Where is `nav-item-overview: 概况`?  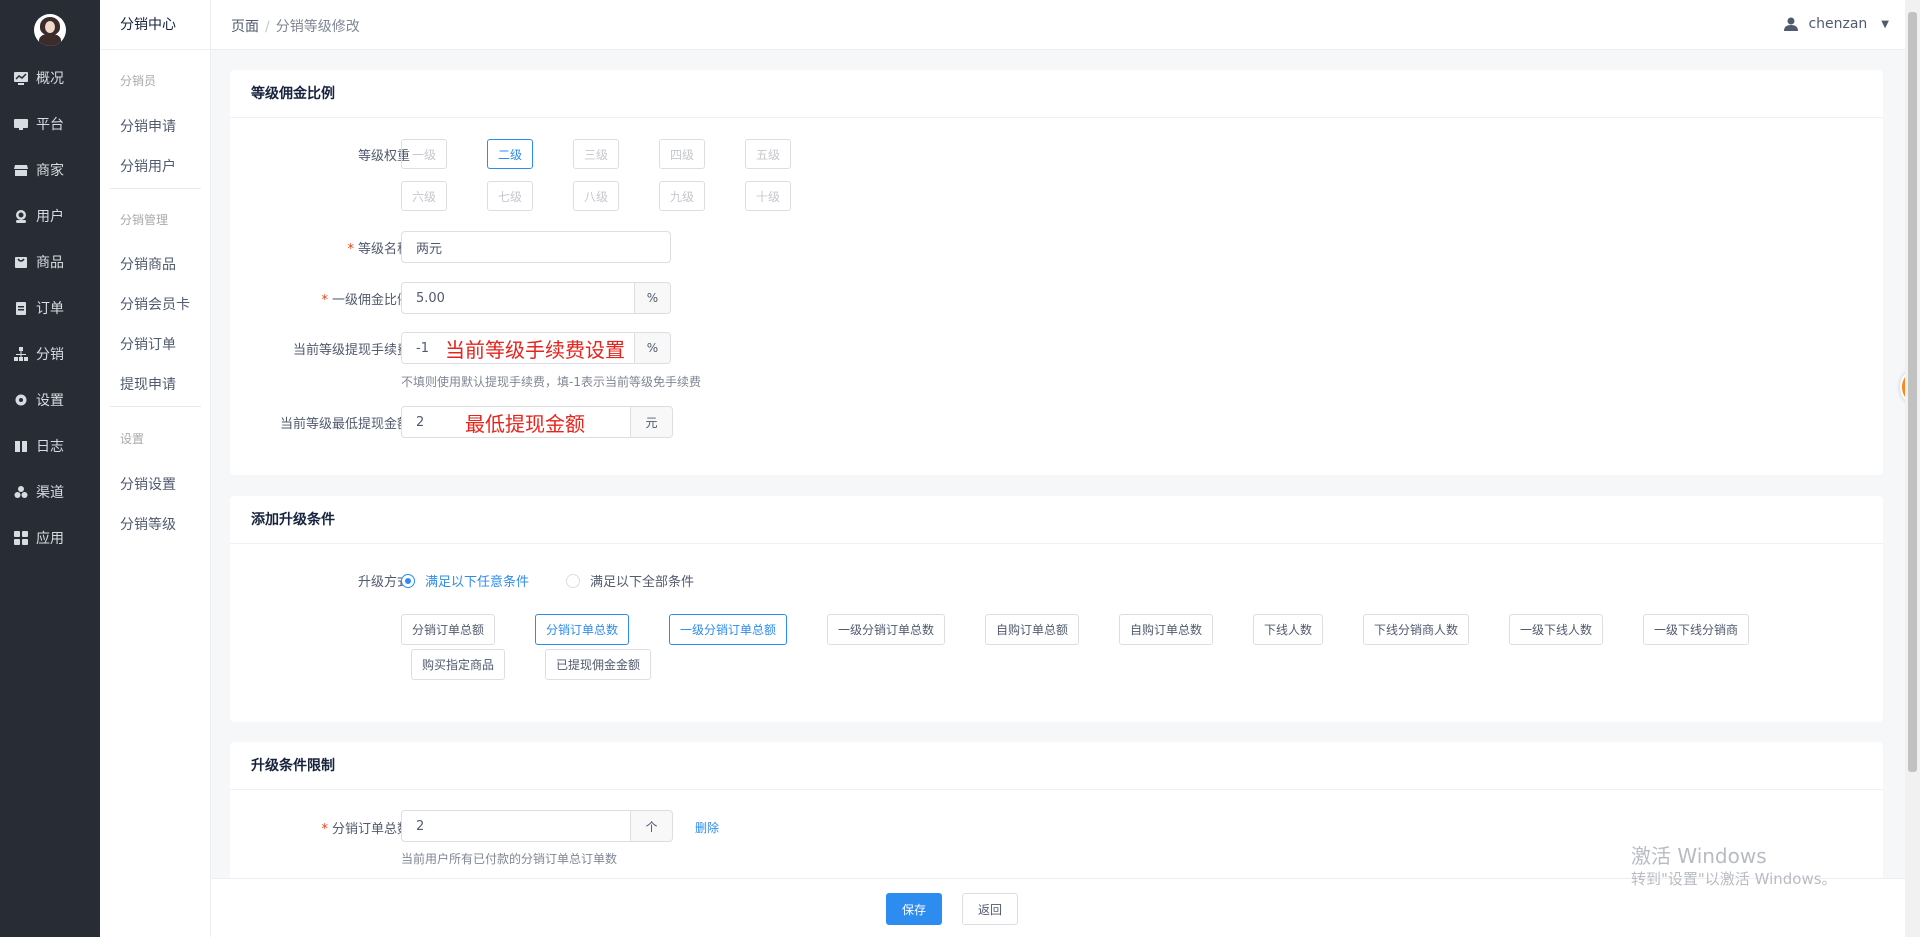 nav-item-overview: 概况 is located at coordinates (50, 78).